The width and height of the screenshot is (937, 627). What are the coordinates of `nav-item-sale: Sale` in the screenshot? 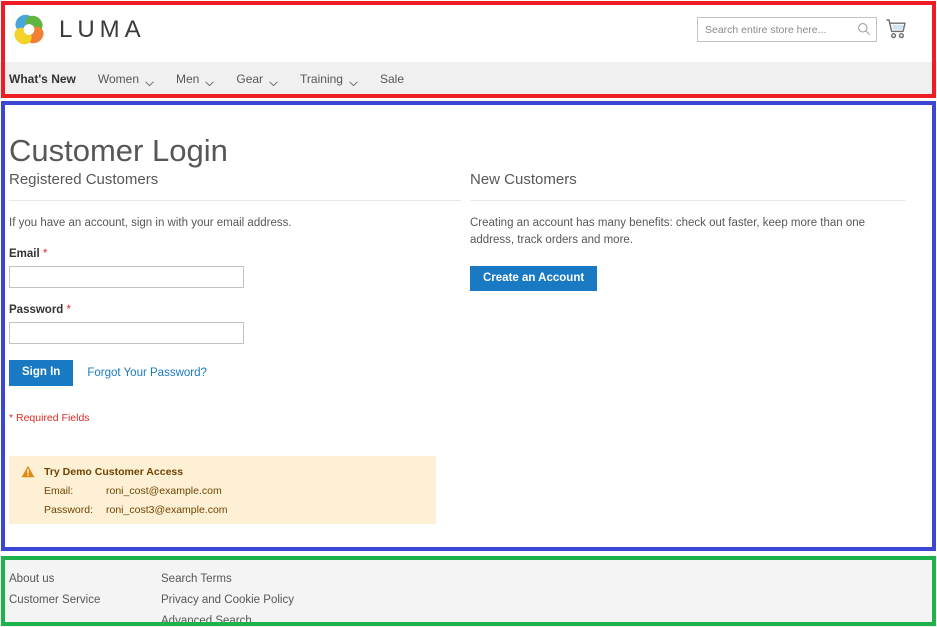 It's located at (392, 79).